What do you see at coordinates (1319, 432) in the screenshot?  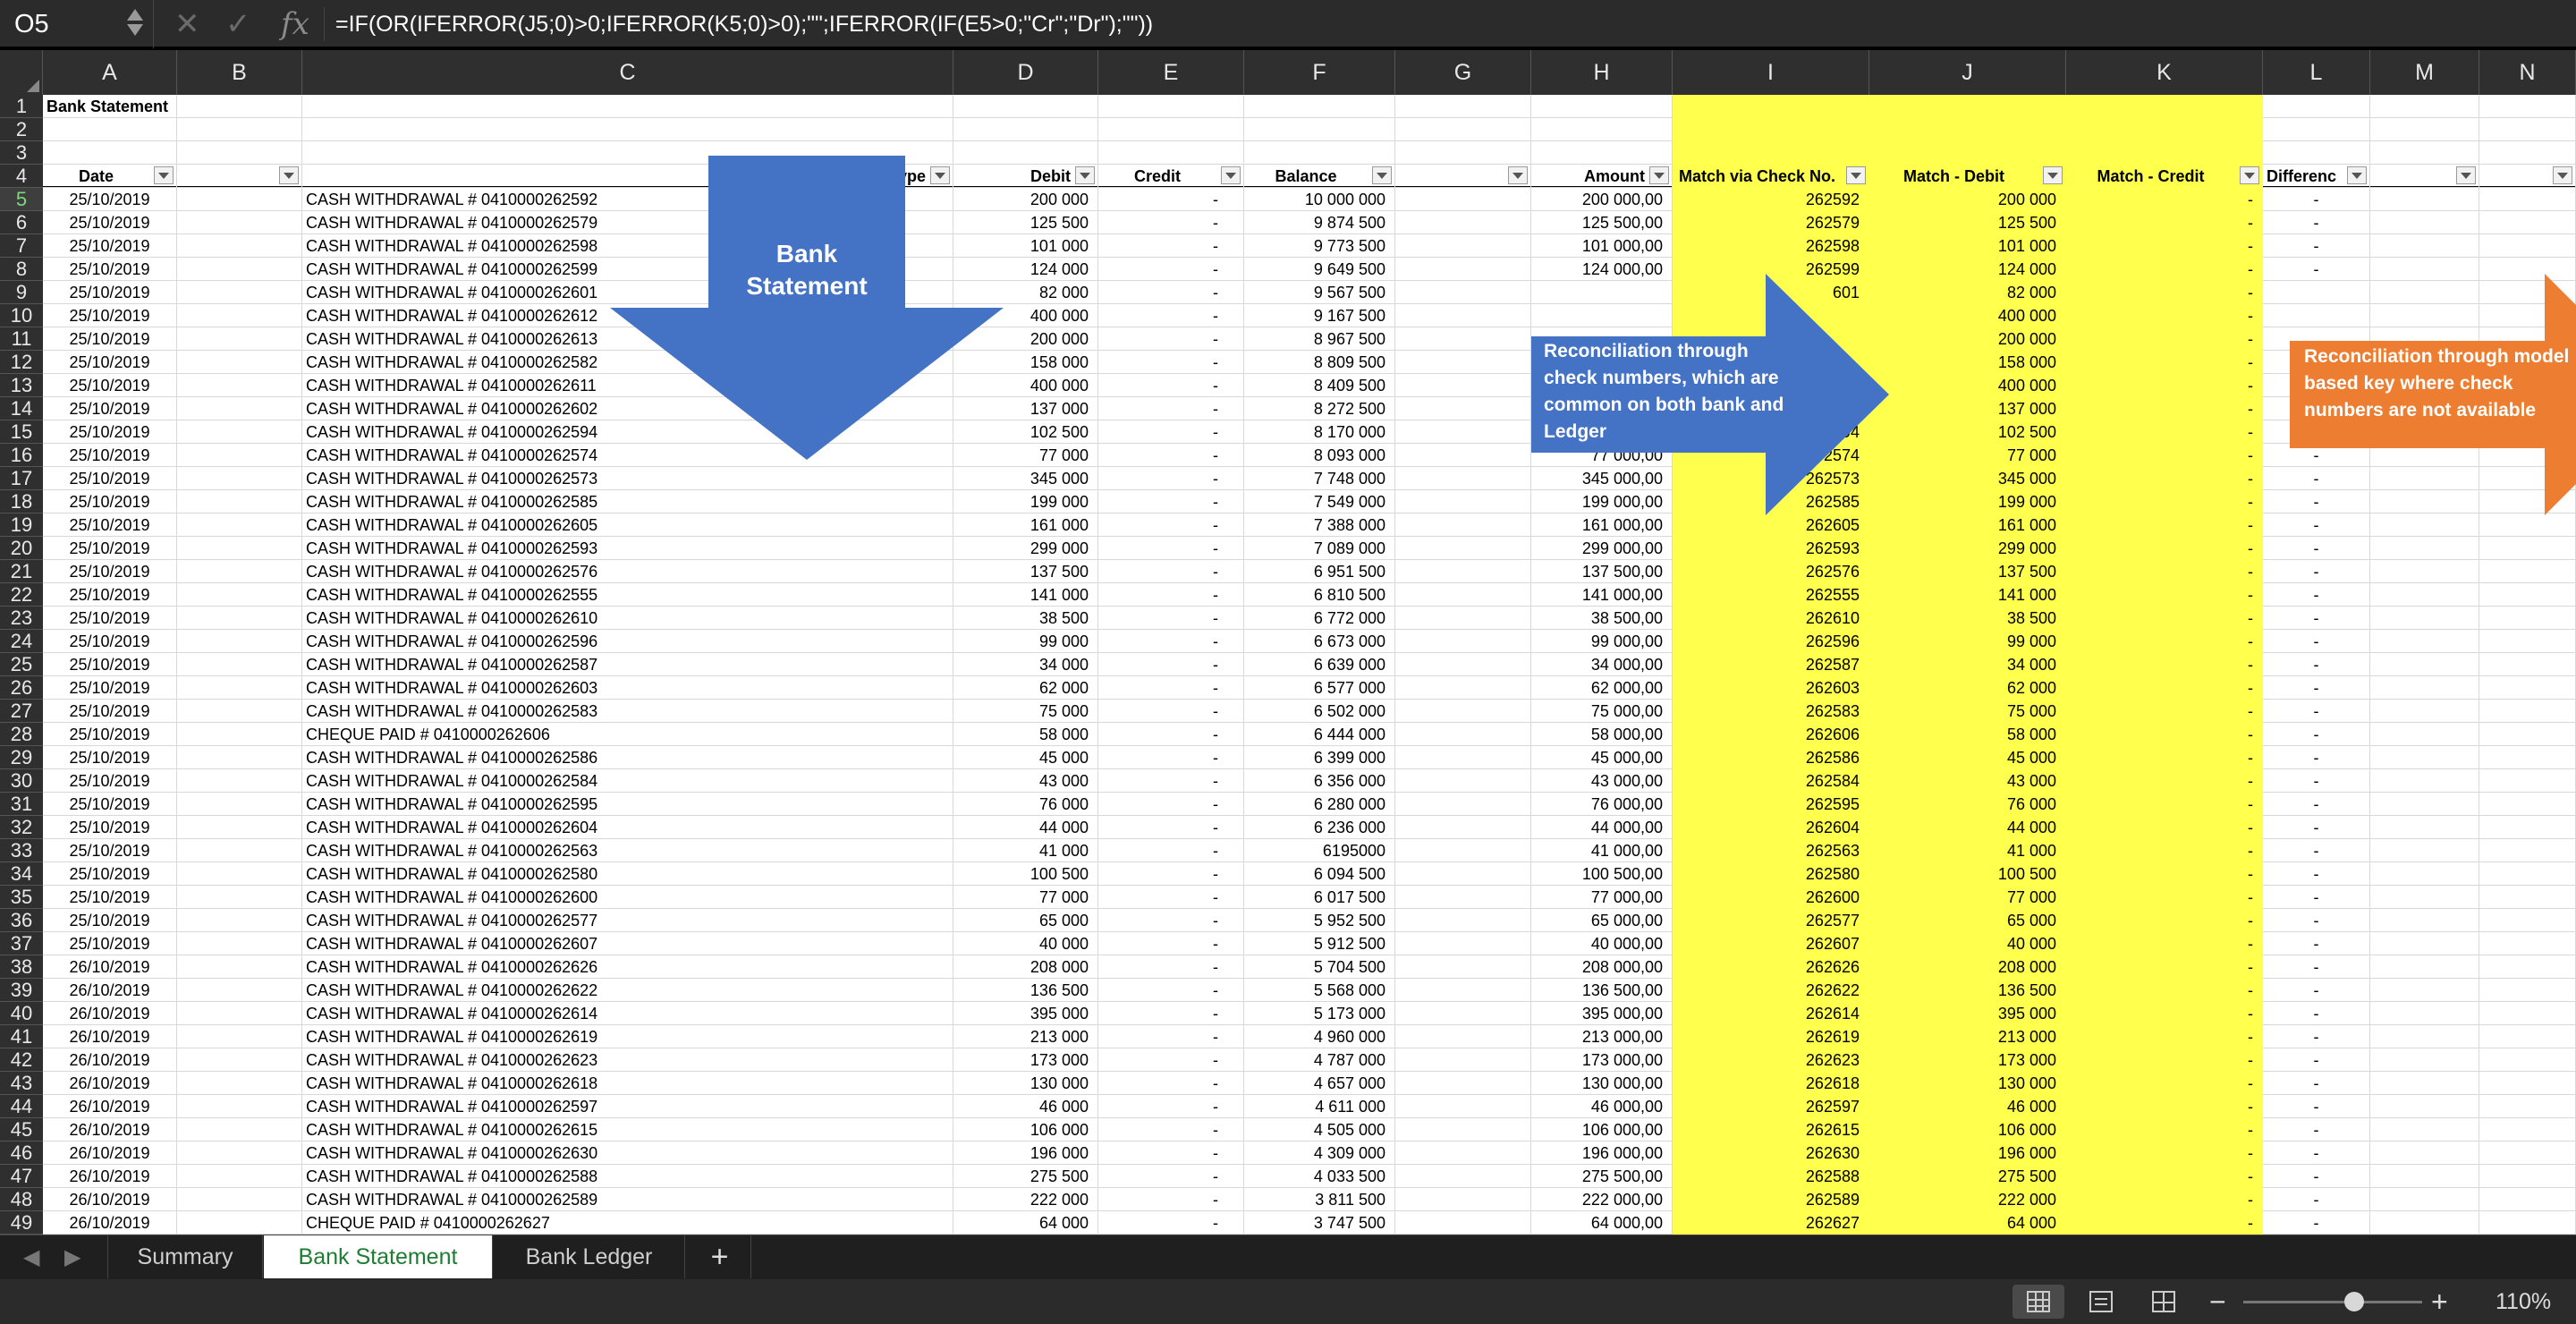 I see `cell: 8 170 000` at bounding box center [1319, 432].